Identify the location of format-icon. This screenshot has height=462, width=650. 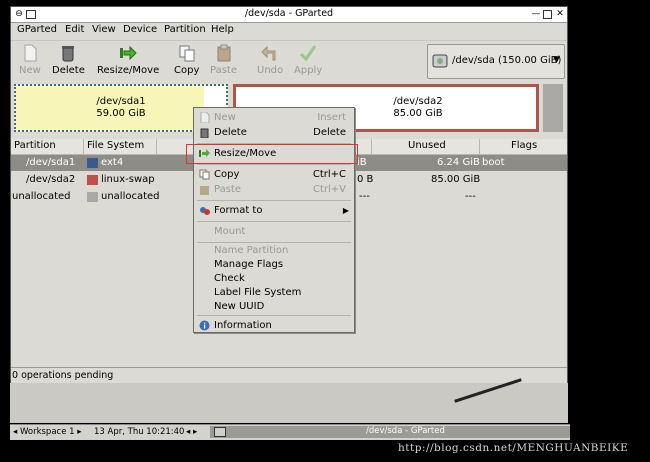
(204, 210).